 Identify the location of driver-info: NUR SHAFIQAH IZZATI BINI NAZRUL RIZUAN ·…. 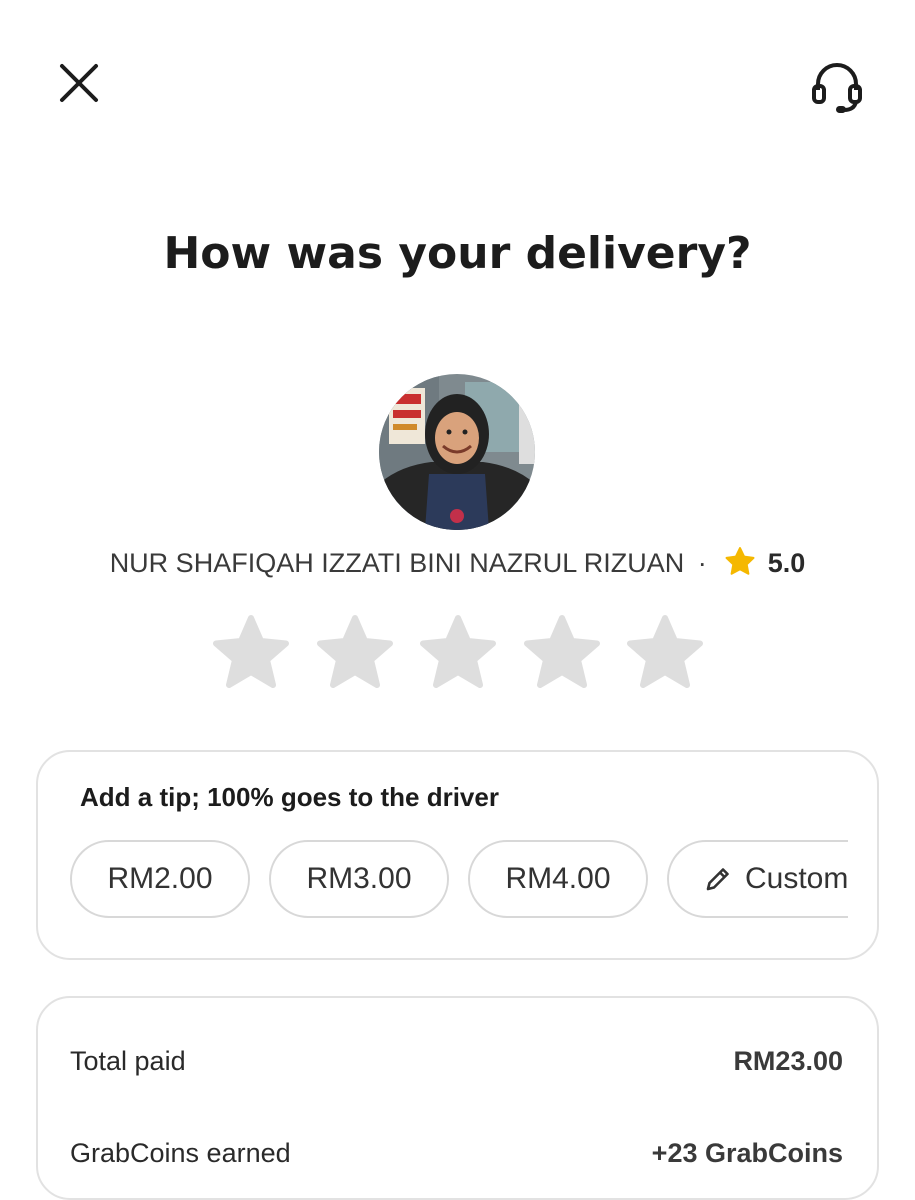
(457, 562).